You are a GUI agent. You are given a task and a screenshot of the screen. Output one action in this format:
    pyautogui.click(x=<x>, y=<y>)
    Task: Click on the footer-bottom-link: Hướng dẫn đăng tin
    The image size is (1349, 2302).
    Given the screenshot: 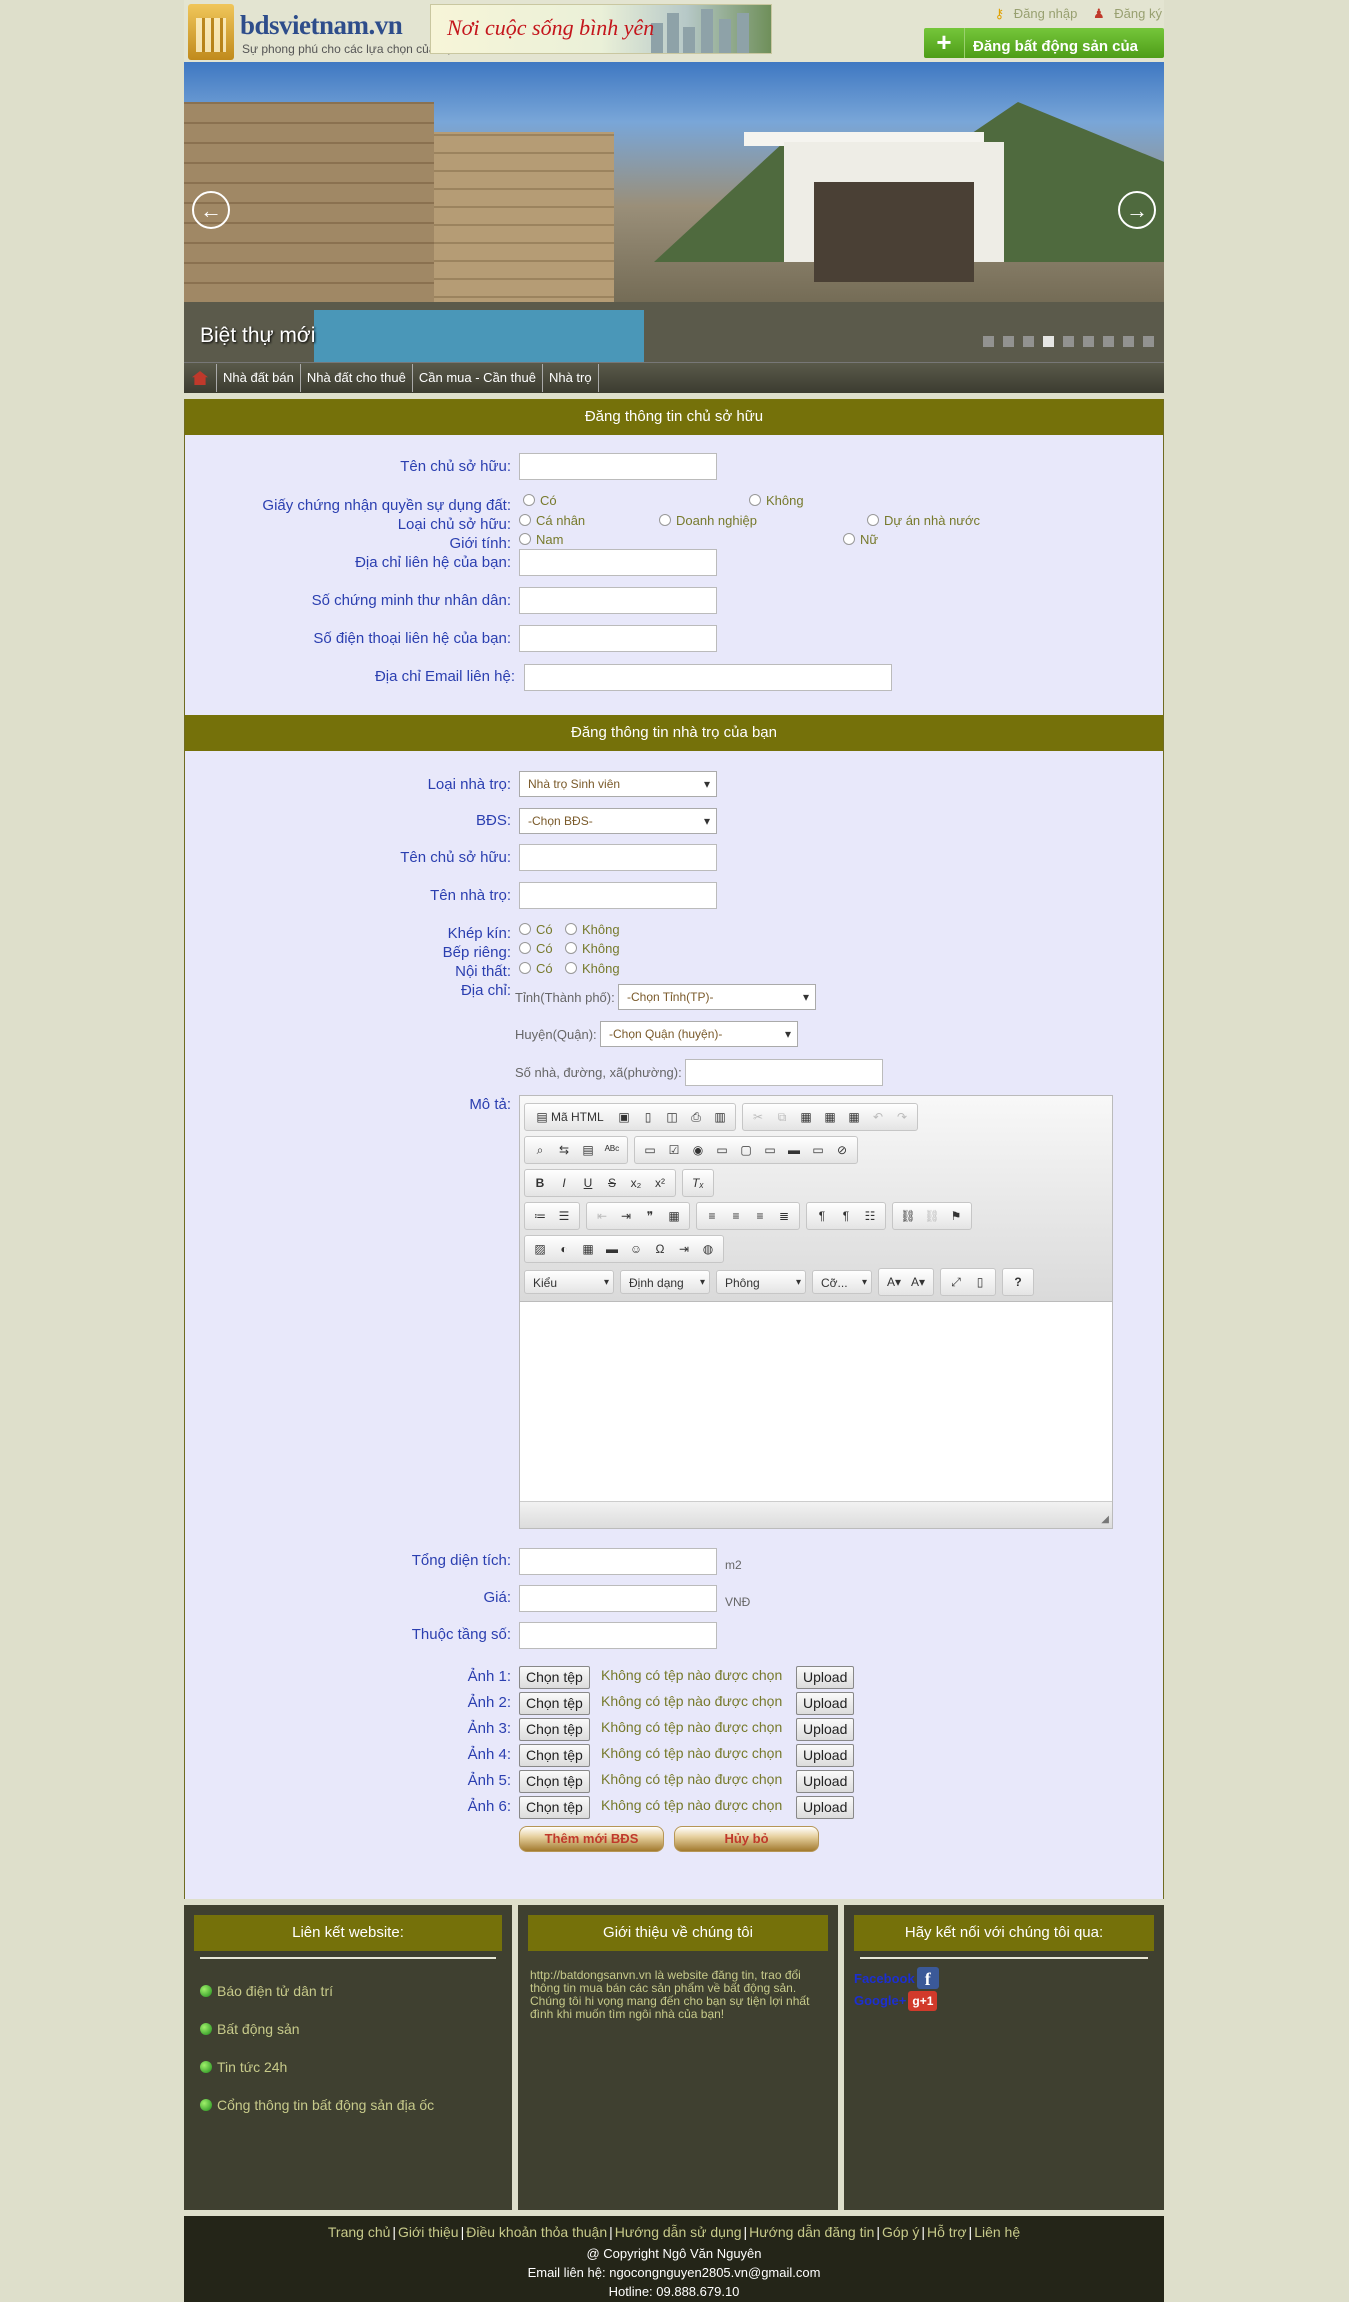 What is the action you would take?
    pyautogui.click(x=811, y=2232)
    